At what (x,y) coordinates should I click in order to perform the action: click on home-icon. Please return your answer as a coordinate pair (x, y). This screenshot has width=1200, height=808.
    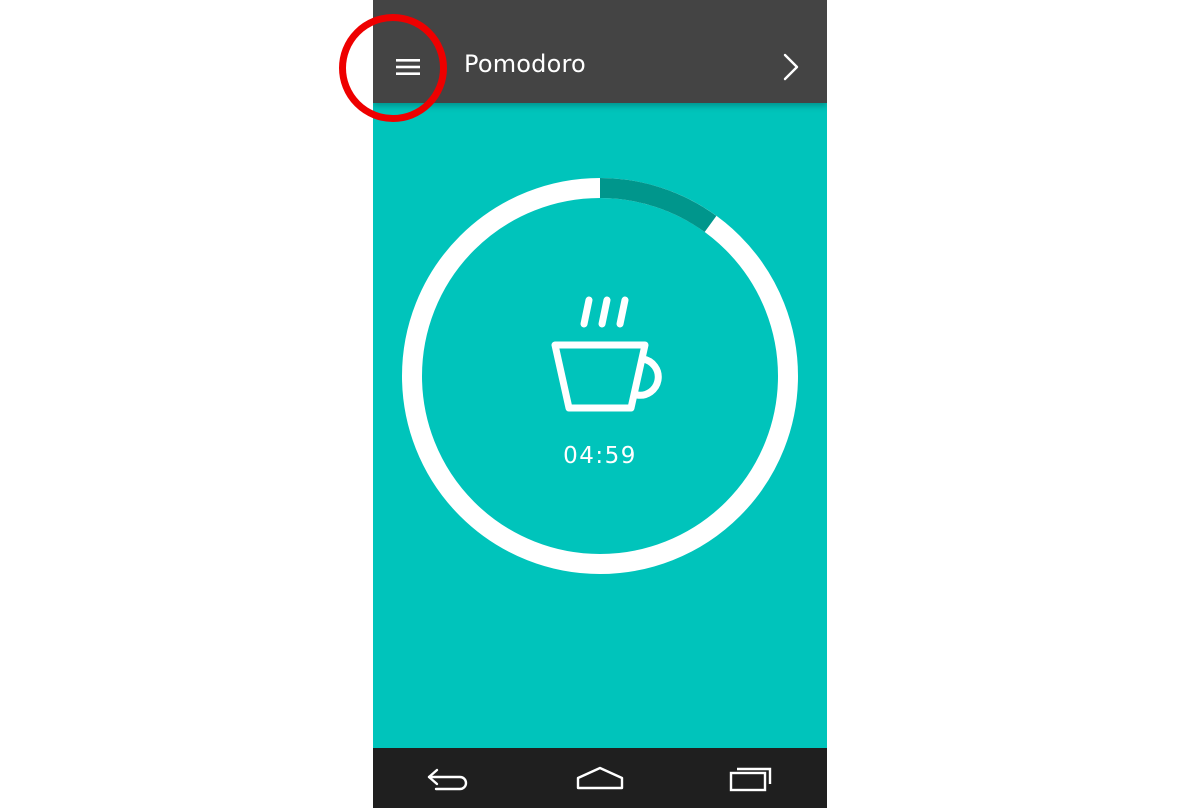
    Looking at the image, I should click on (600, 778).